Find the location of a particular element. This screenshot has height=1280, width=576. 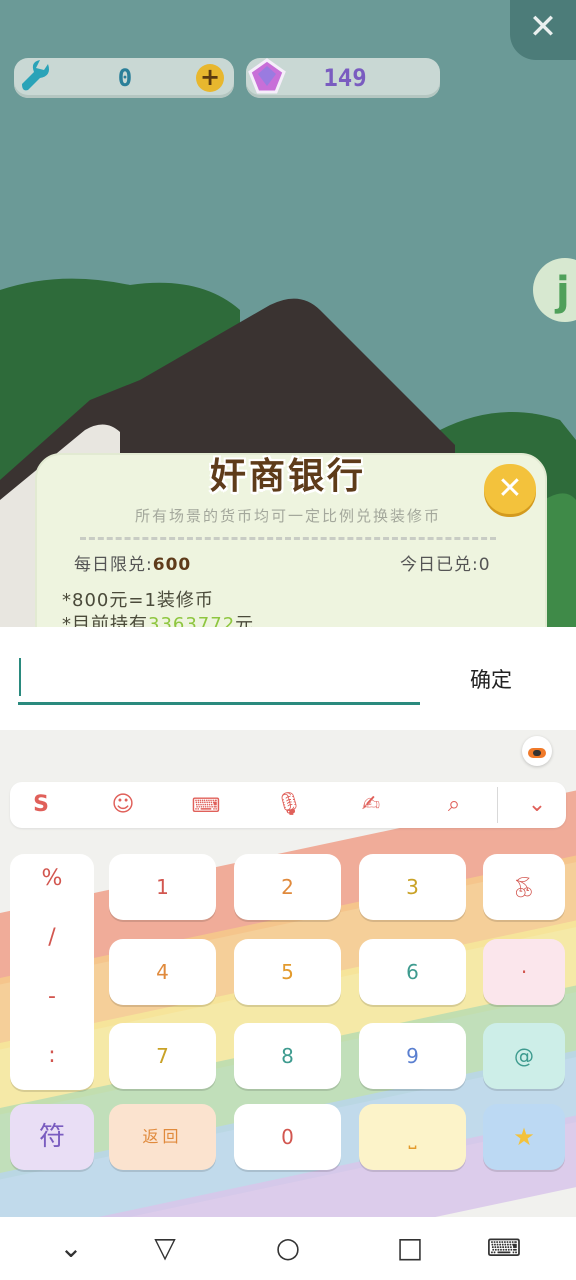

key-2: 2 is located at coordinates (287, 887).